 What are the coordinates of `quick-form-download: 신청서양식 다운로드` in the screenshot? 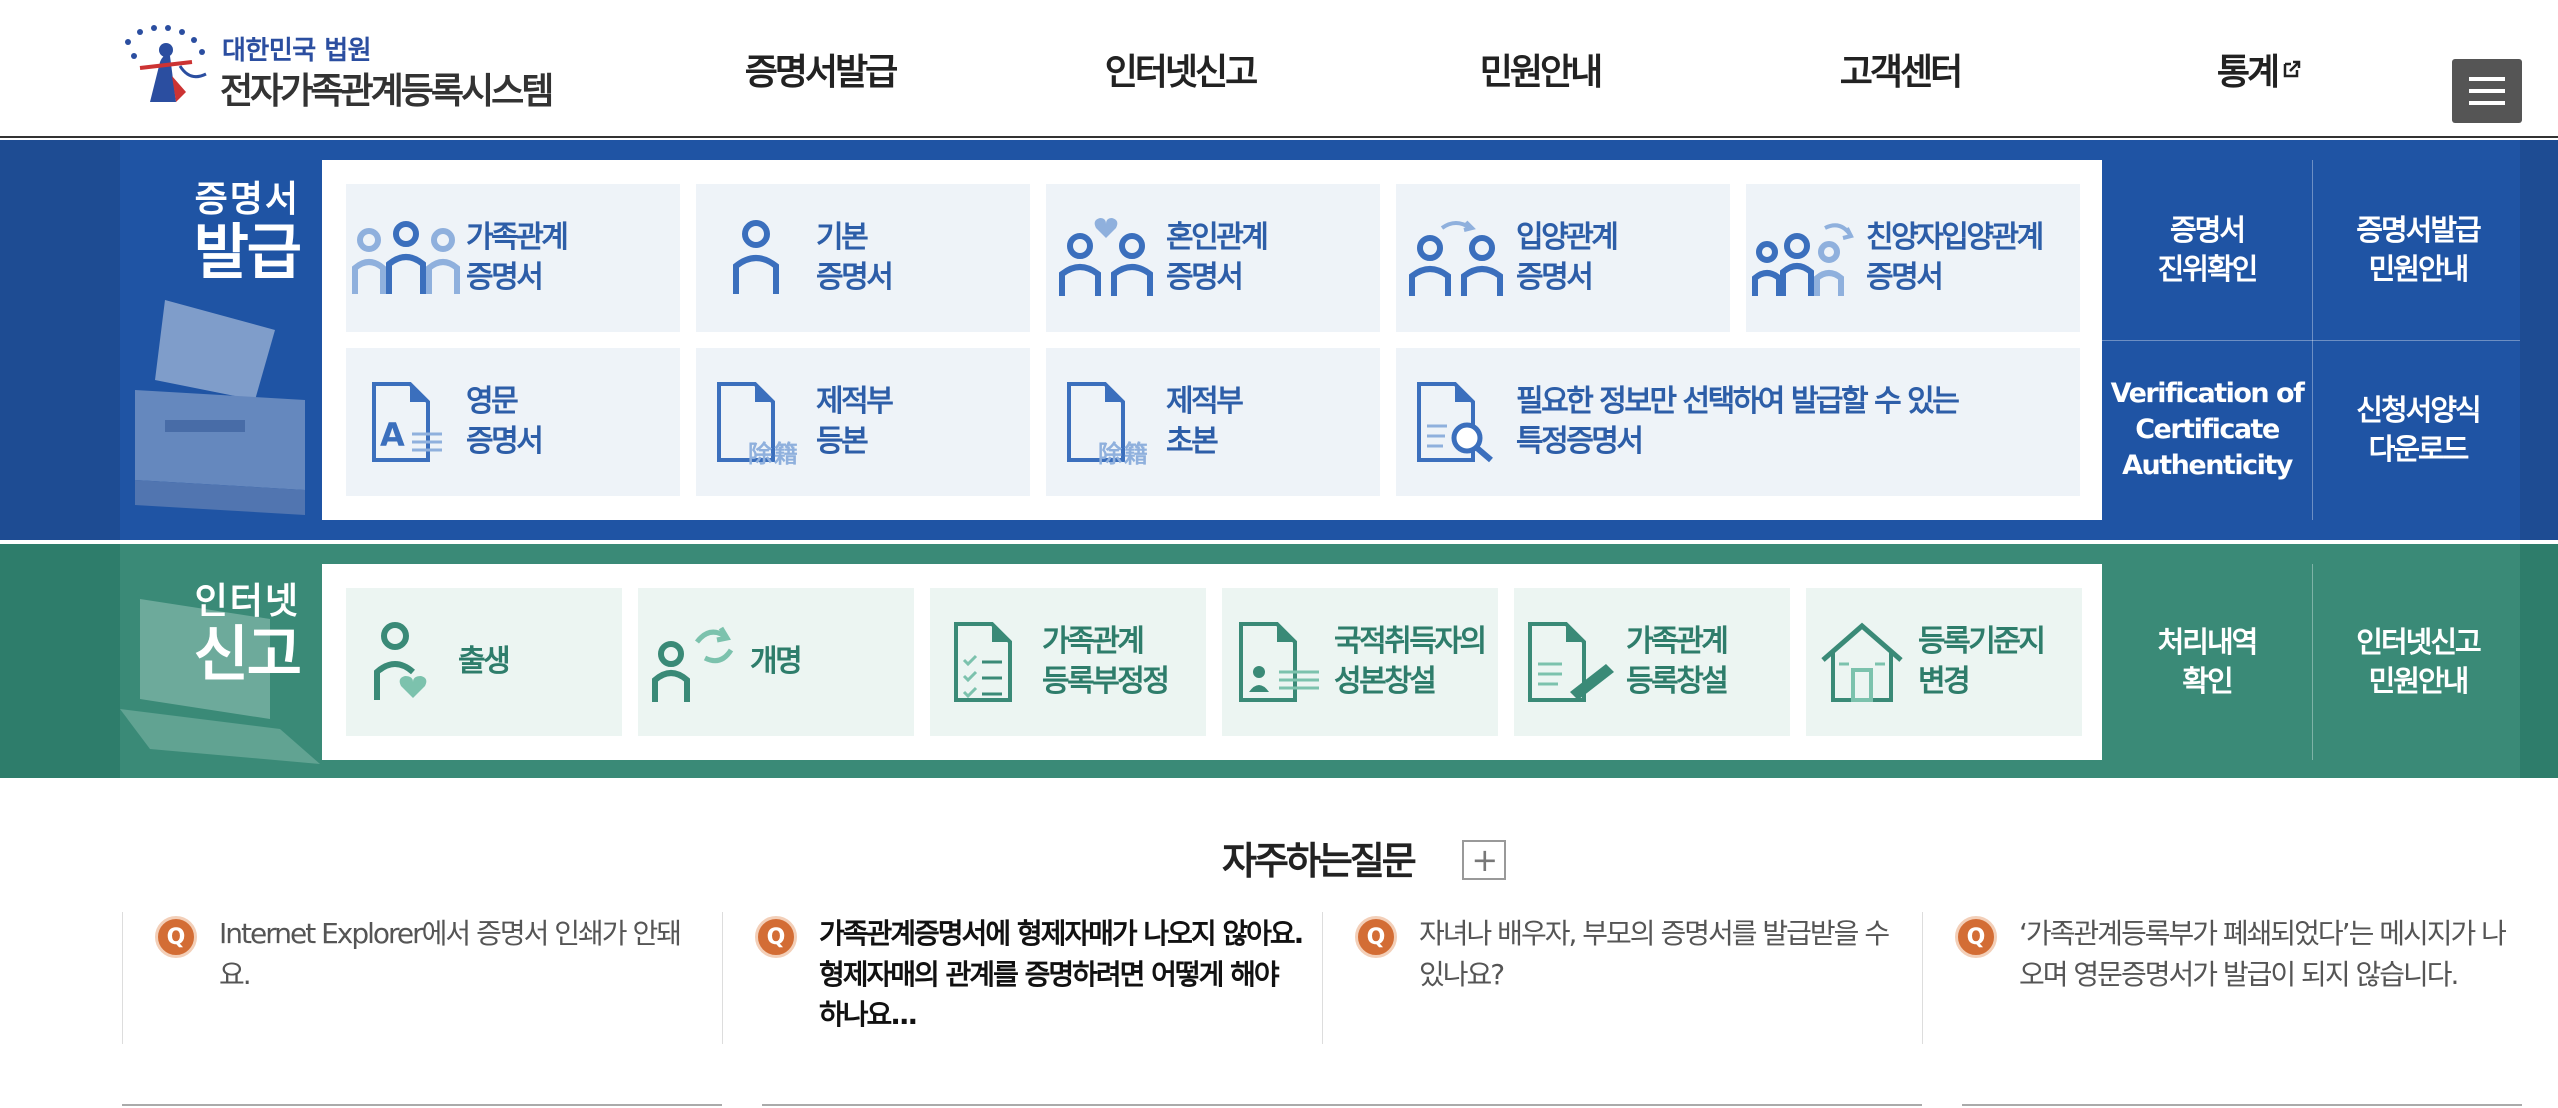 It's located at (2418, 430).